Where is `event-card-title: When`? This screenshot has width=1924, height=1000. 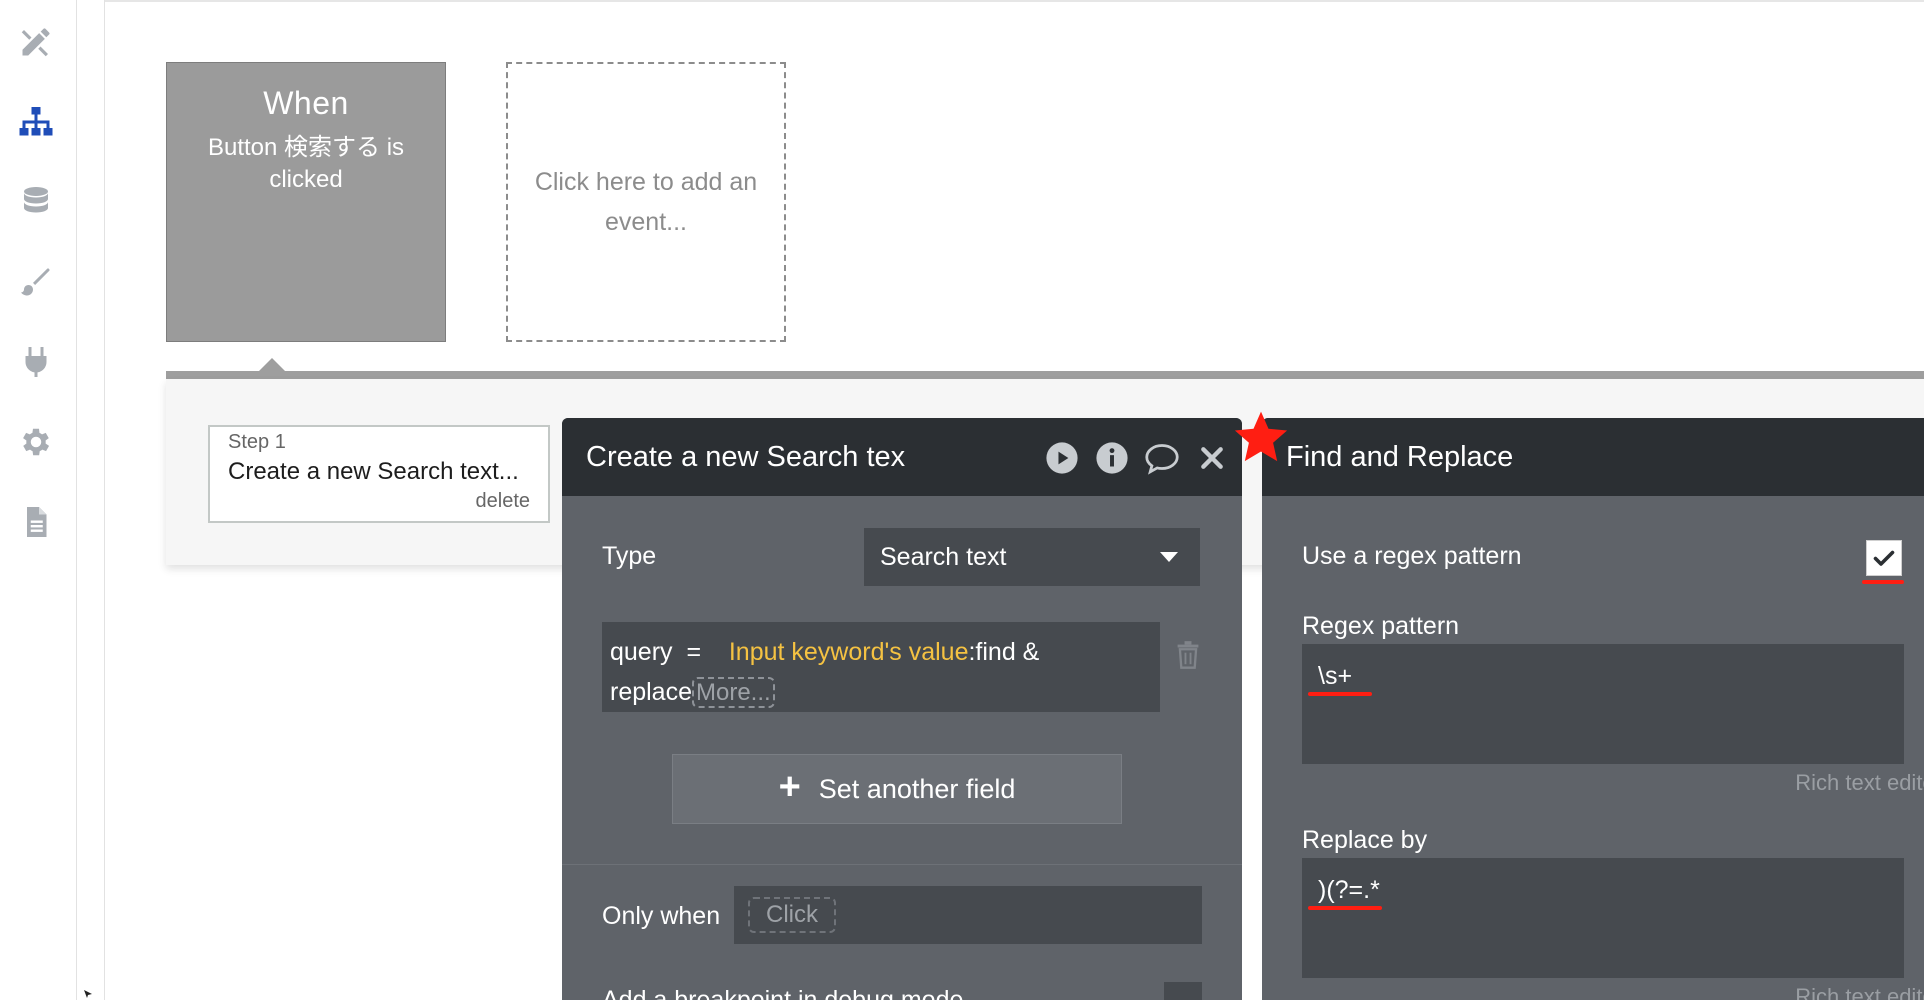 event-card-title: When is located at coordinates (306, 103).